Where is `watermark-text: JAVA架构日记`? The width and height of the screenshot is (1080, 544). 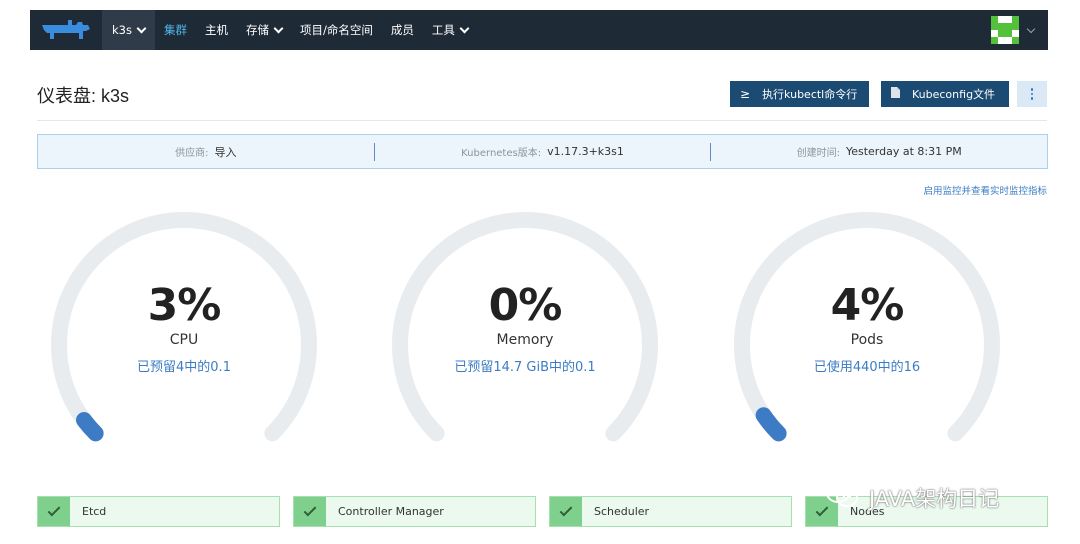
watermark-text: JAVA架构日记 is located at coordinates (934, 498).